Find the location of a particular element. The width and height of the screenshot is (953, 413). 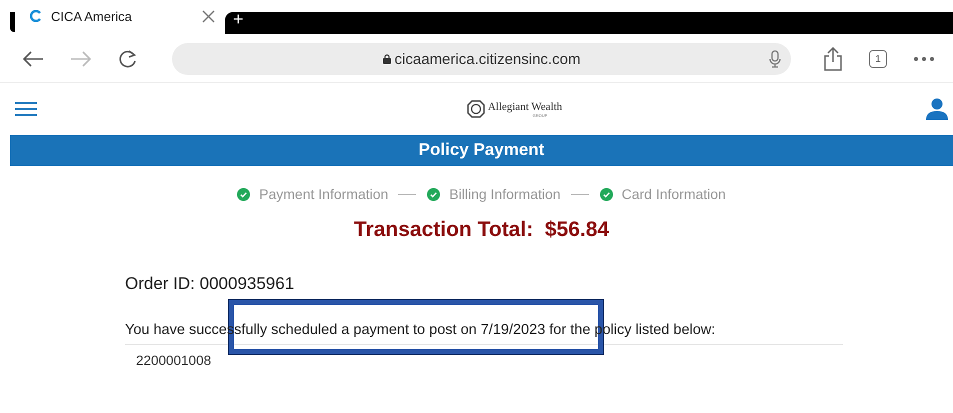

more-icon is located at coordinates (924, 59).